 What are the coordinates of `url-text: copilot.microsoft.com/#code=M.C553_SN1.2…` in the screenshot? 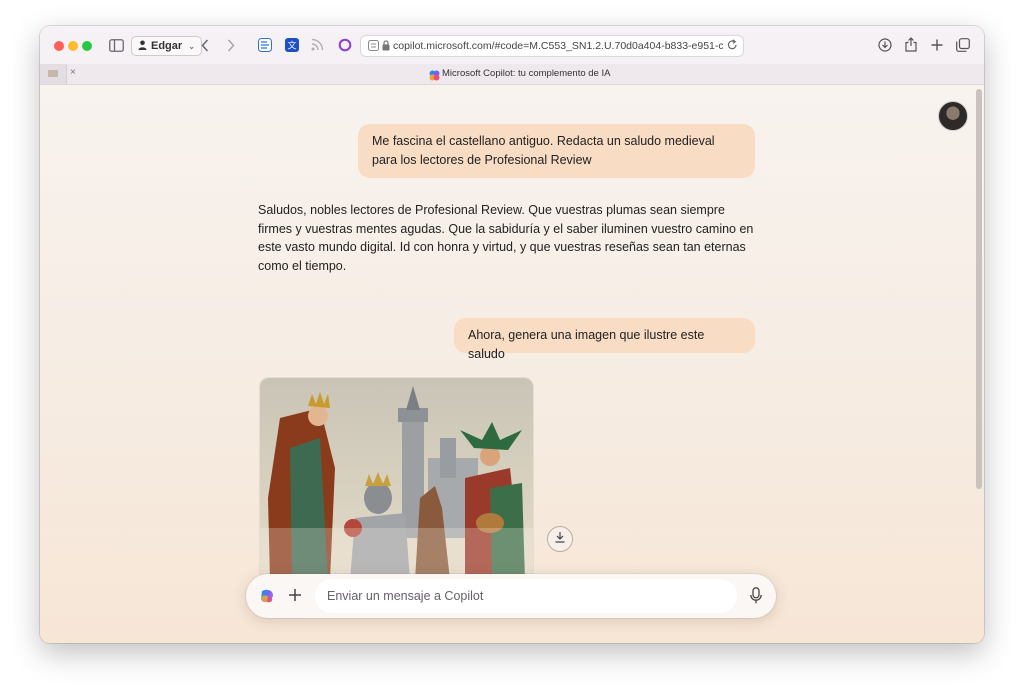 It's located at (558, 46).